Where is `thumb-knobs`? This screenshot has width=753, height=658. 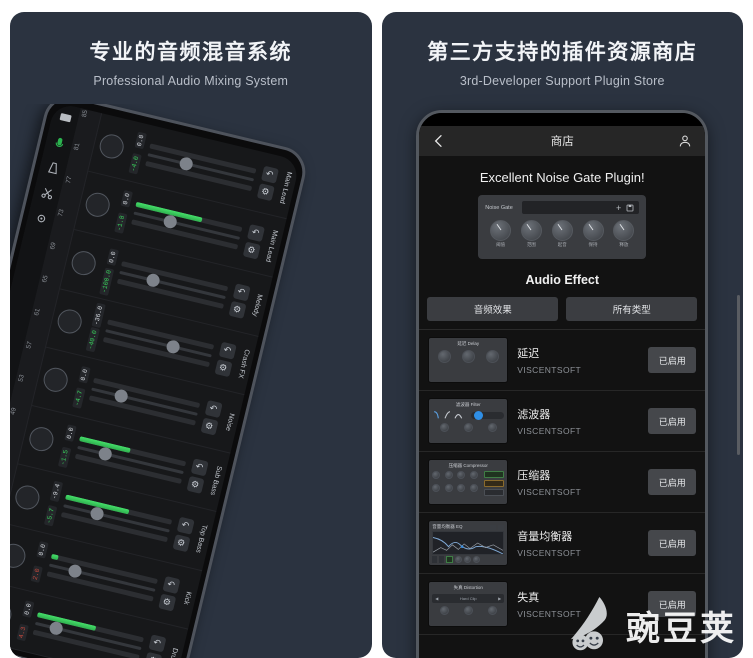
thumb-knobs is located at coordinates (468, 427).